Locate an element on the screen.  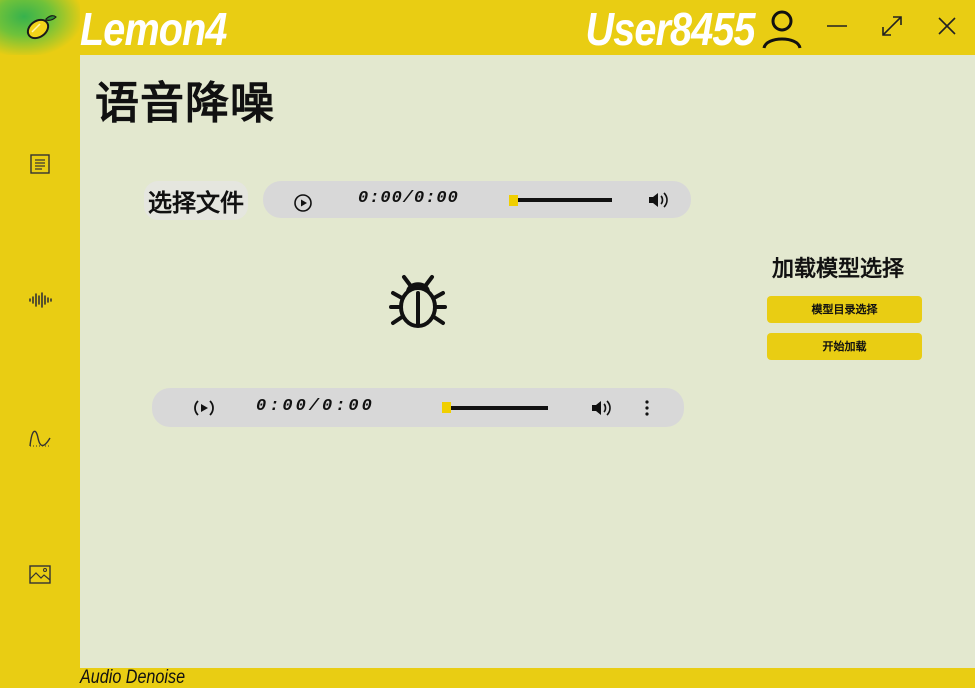
status-text: Audio Denoise is located at coordinates (133, 677).